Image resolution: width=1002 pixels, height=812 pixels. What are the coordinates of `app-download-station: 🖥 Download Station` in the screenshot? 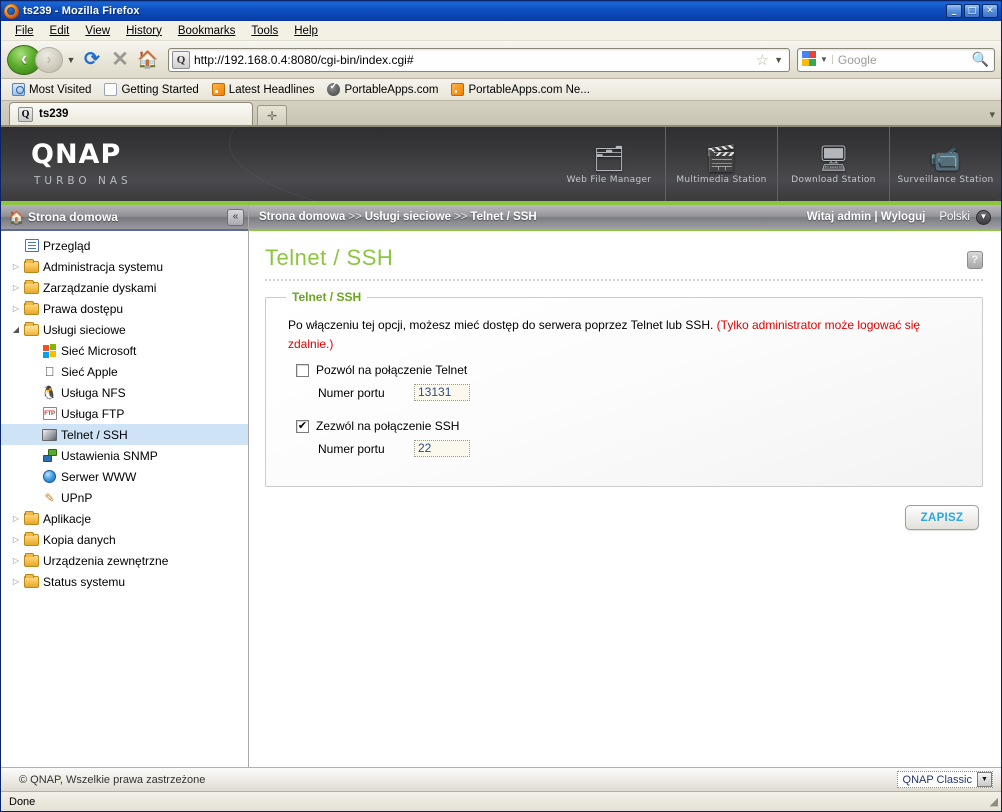 It's located at (833, 164).